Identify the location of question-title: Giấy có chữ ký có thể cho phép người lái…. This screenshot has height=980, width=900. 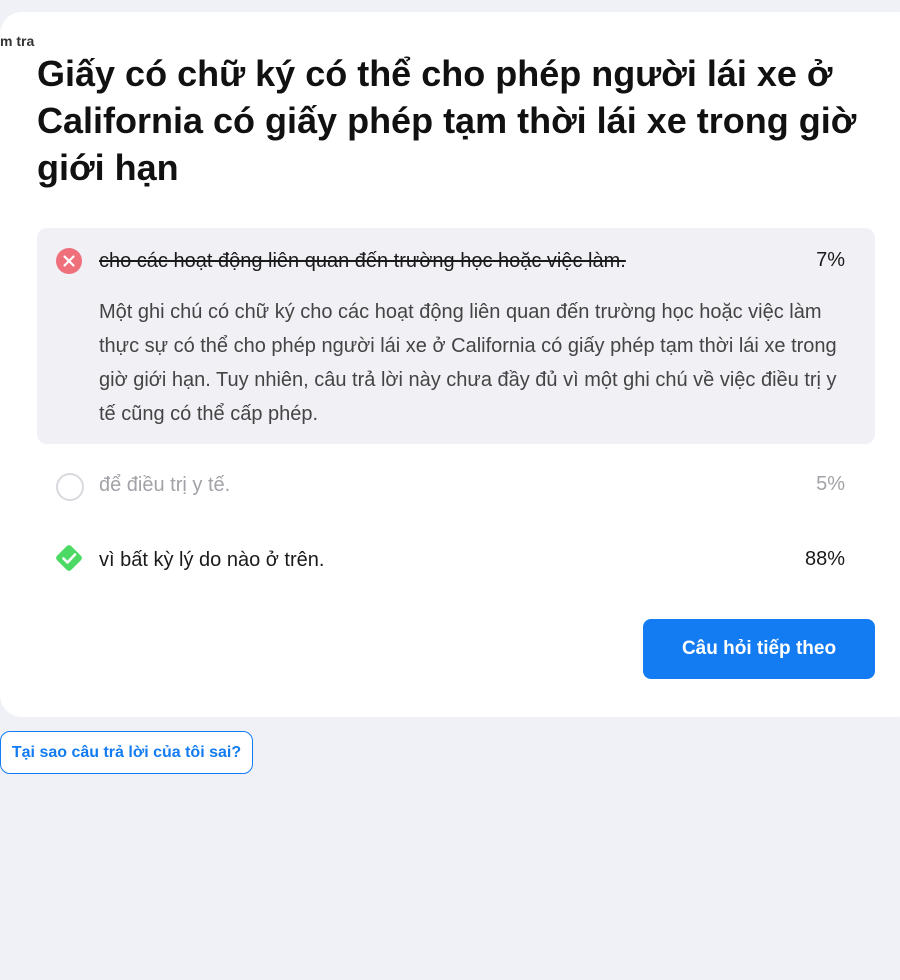
(447, 120).